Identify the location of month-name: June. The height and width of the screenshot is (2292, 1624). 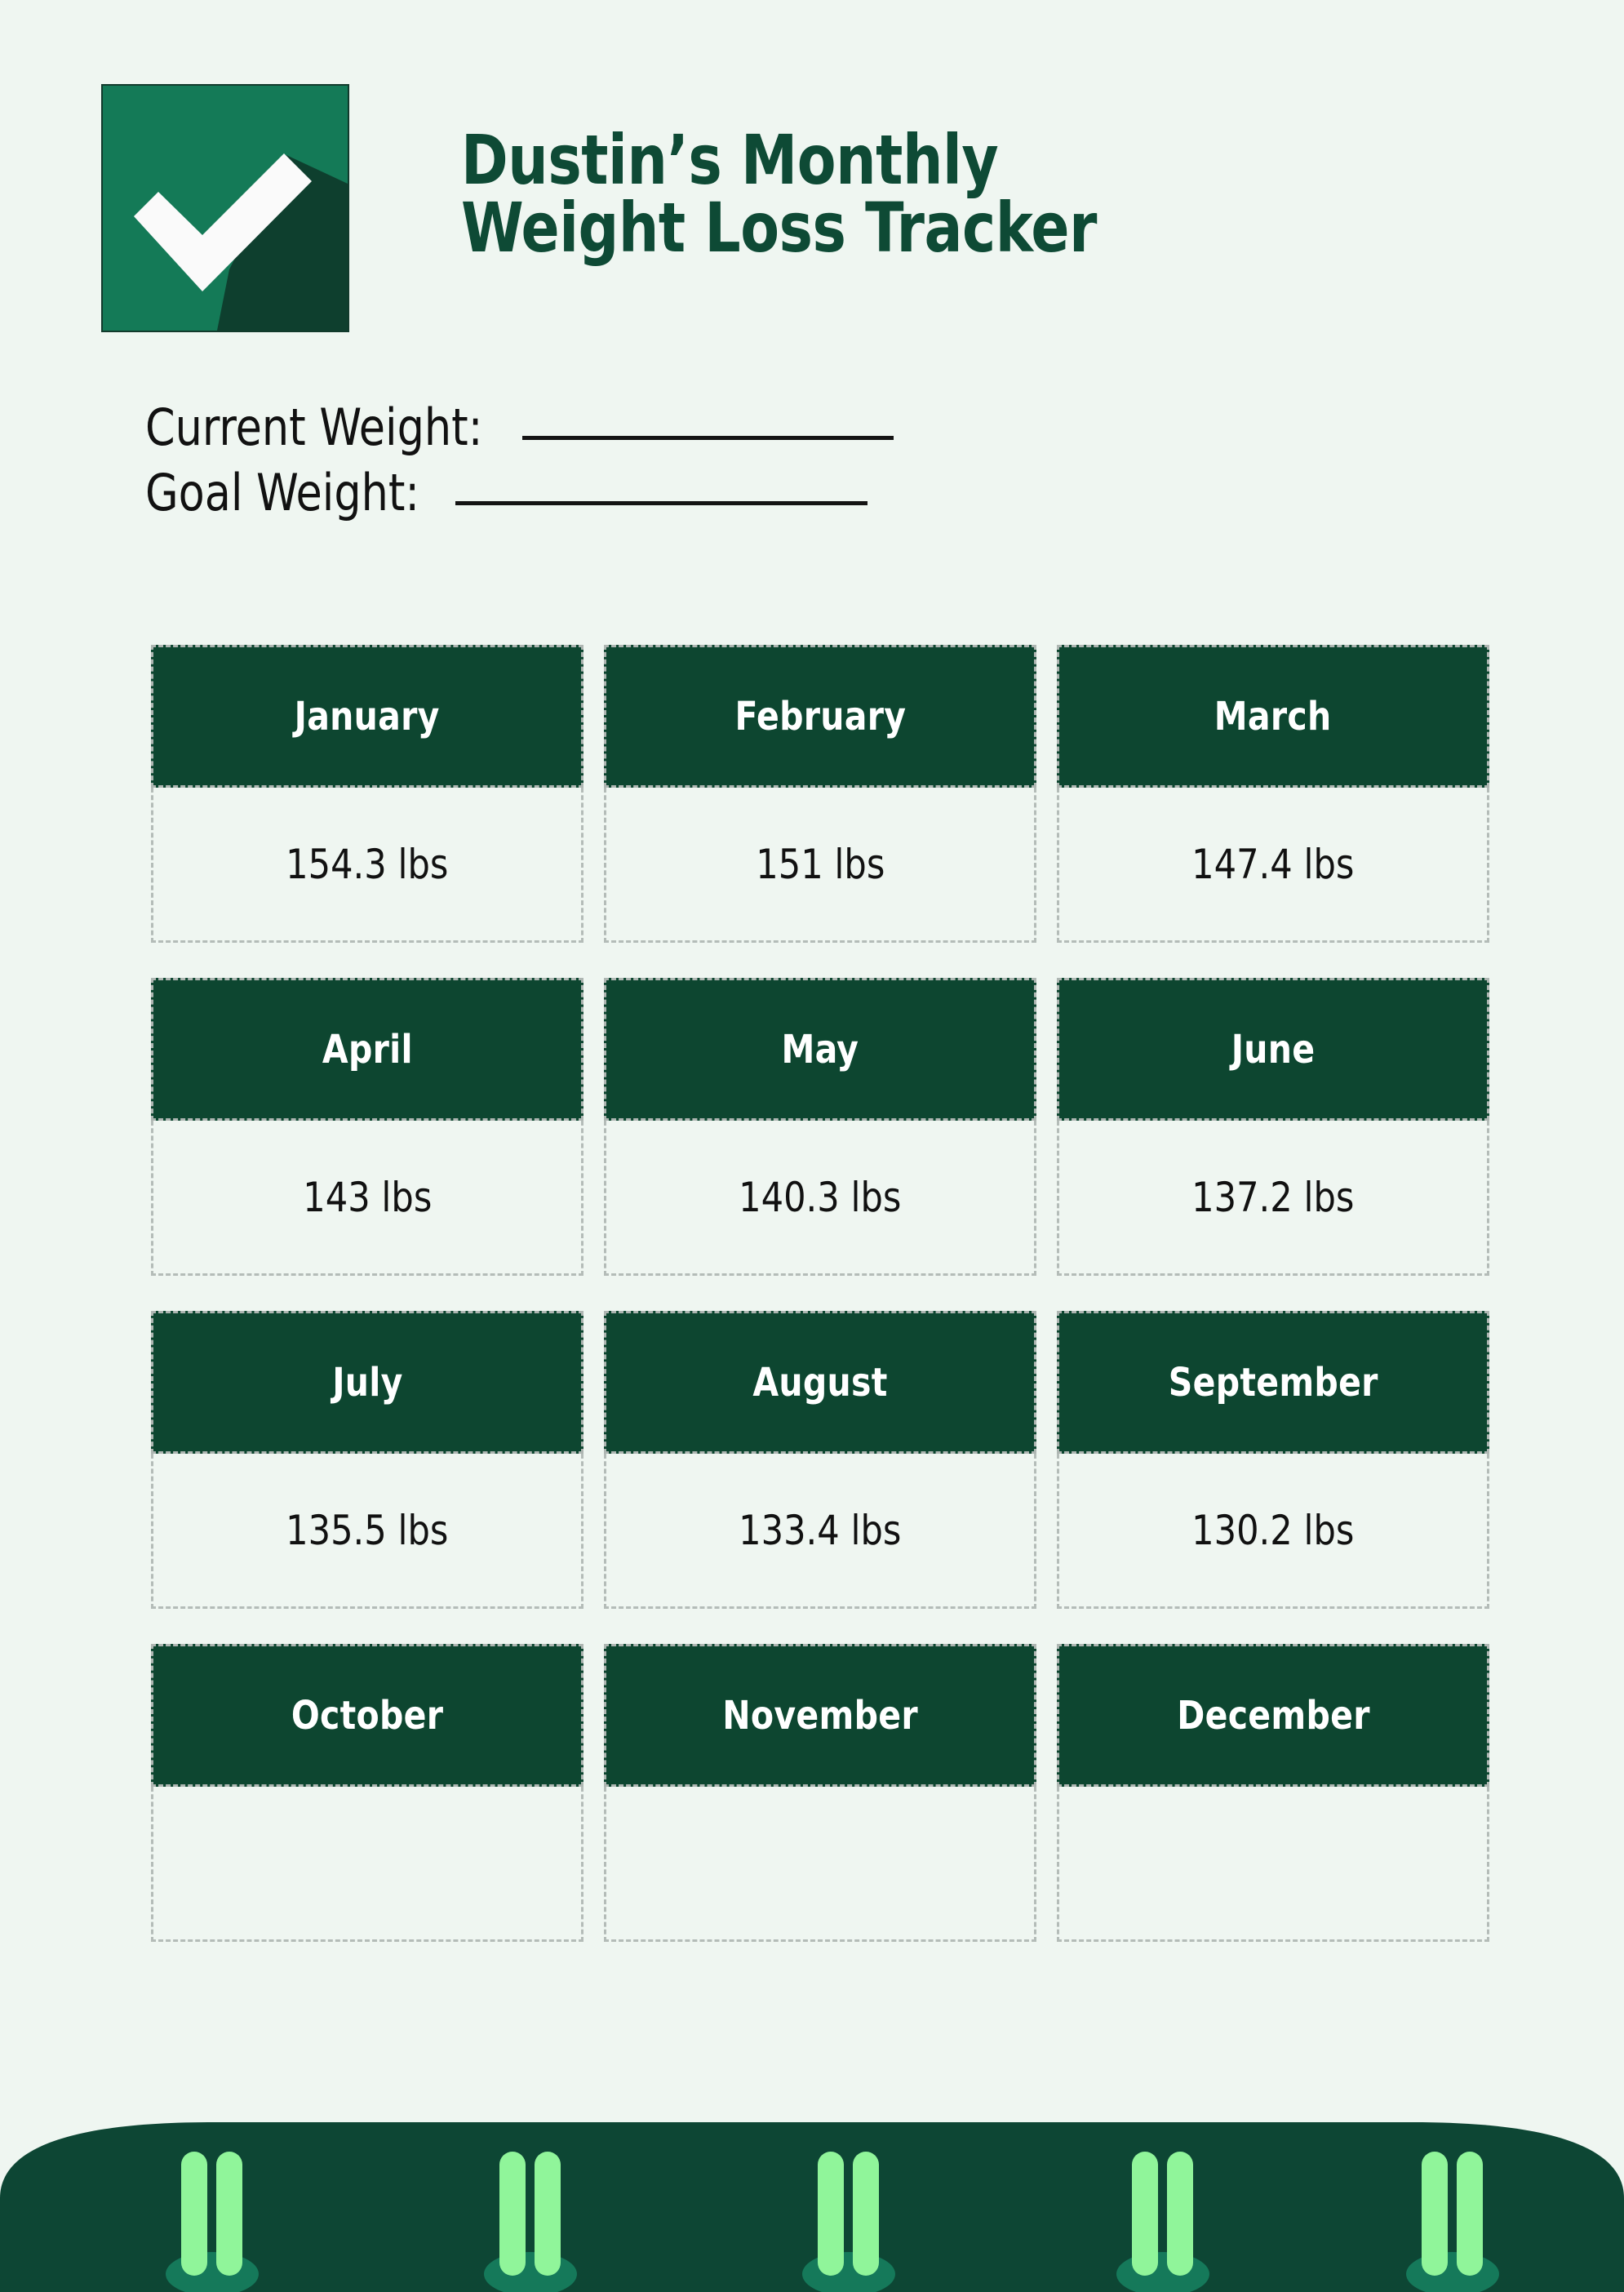
(1273, 1049).